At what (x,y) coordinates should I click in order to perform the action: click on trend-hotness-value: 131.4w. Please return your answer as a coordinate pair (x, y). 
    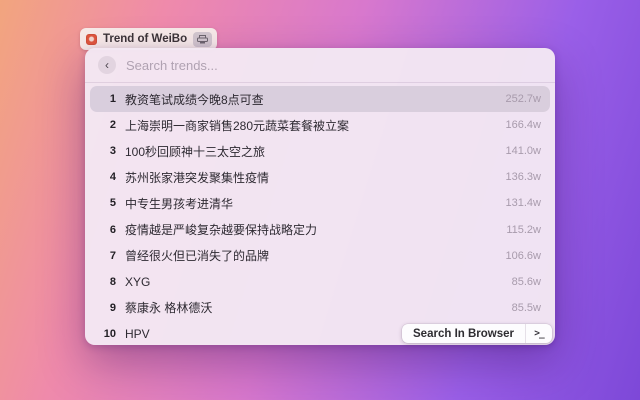
    Looking at the image, I should click on (523, 203).